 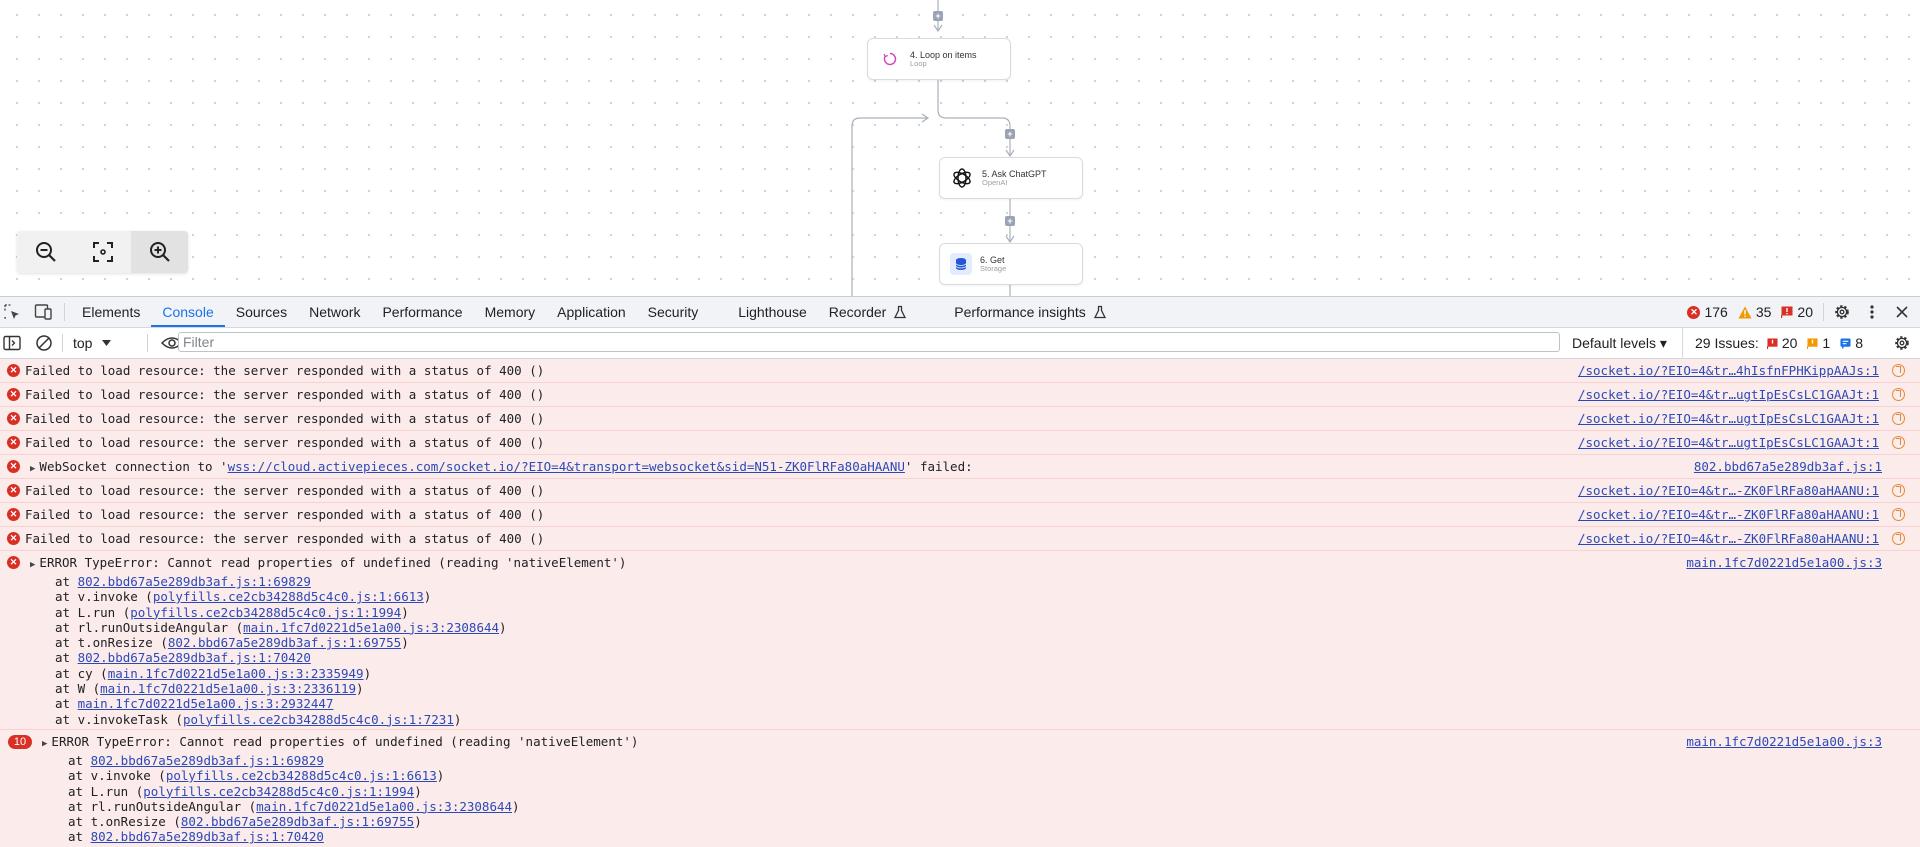 What do you see at coordinates (1011, 264) in the screenshot?
I see `flow-step-get-storage: 6. Get Storage` at bounding box center [1011, 264].